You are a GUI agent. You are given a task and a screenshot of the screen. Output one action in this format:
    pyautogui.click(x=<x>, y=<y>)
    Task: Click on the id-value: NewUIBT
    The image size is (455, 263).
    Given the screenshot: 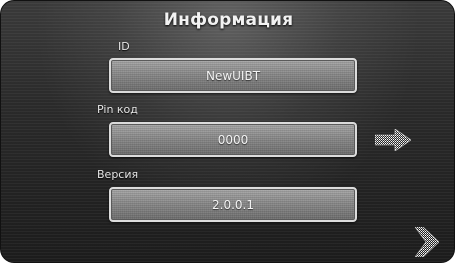 What is the action you would take?
    pyautogui.click(x=233, y=75)
    